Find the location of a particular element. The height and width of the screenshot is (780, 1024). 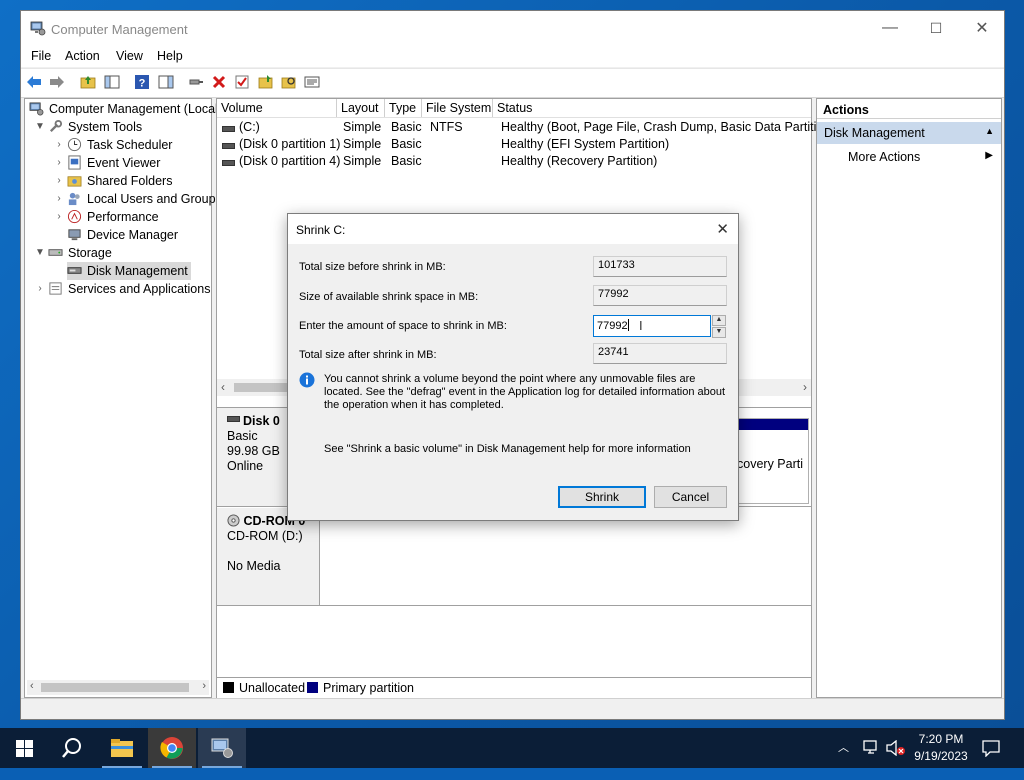

open-folder-button is located at coordinates (266, 82).